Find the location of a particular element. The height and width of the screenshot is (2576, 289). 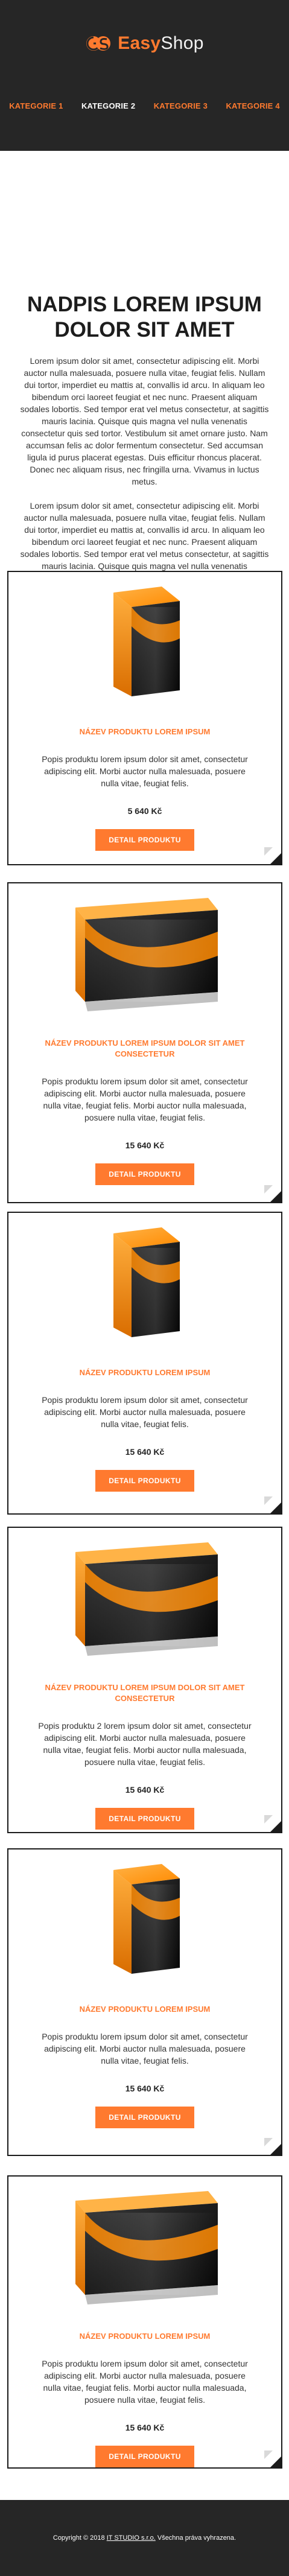

brand-name: EasyShop is located at coordinates (161, 43).